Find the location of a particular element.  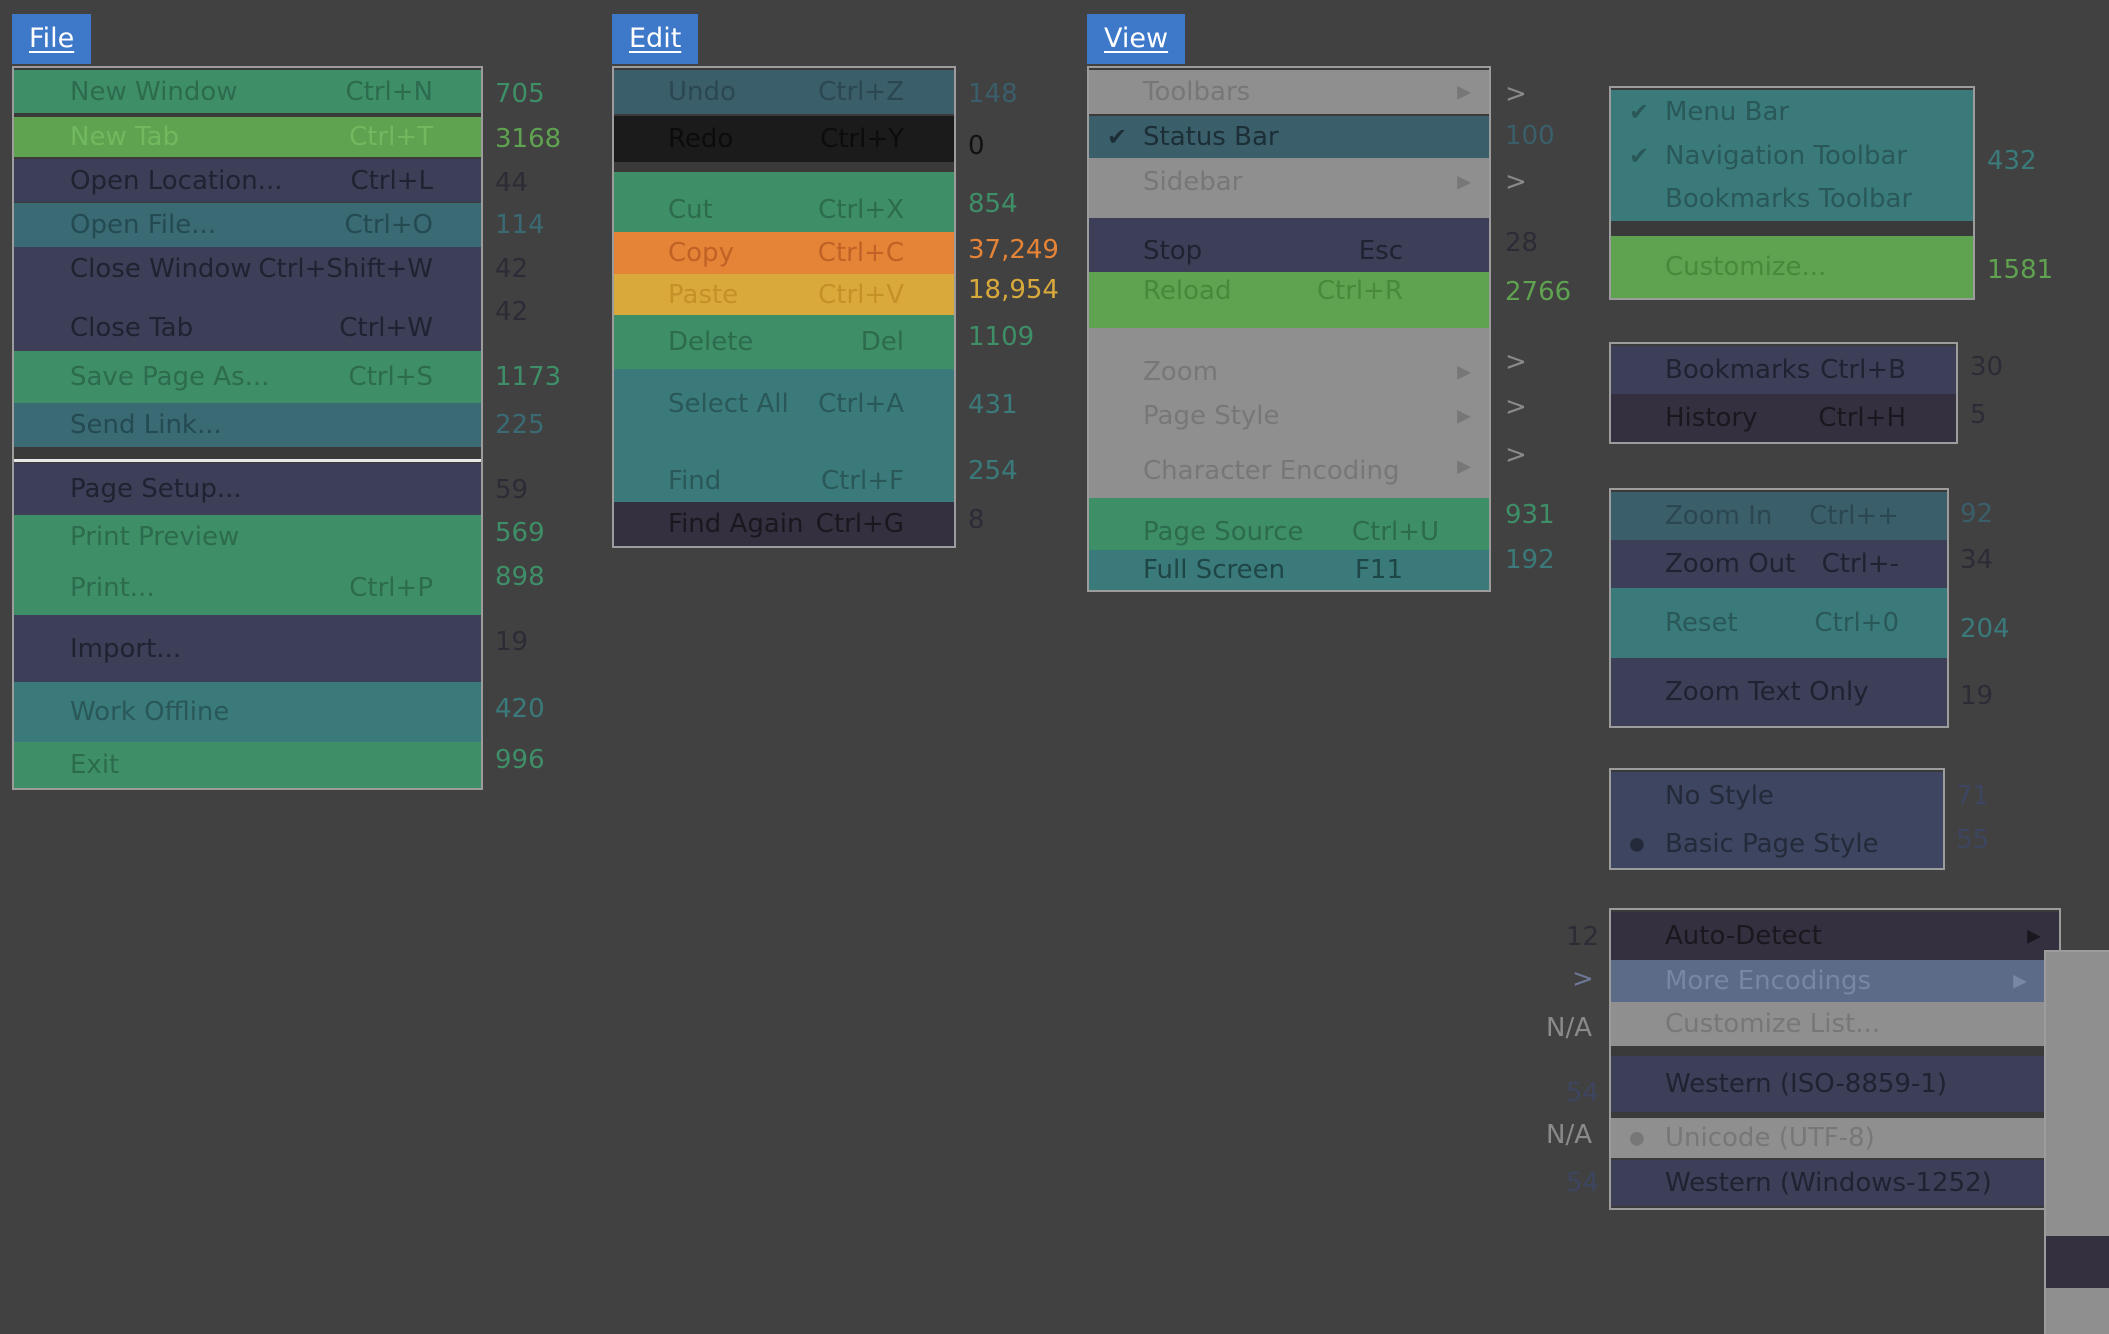

menu-item-label: Print Preview is located at coordinates (155, 537).